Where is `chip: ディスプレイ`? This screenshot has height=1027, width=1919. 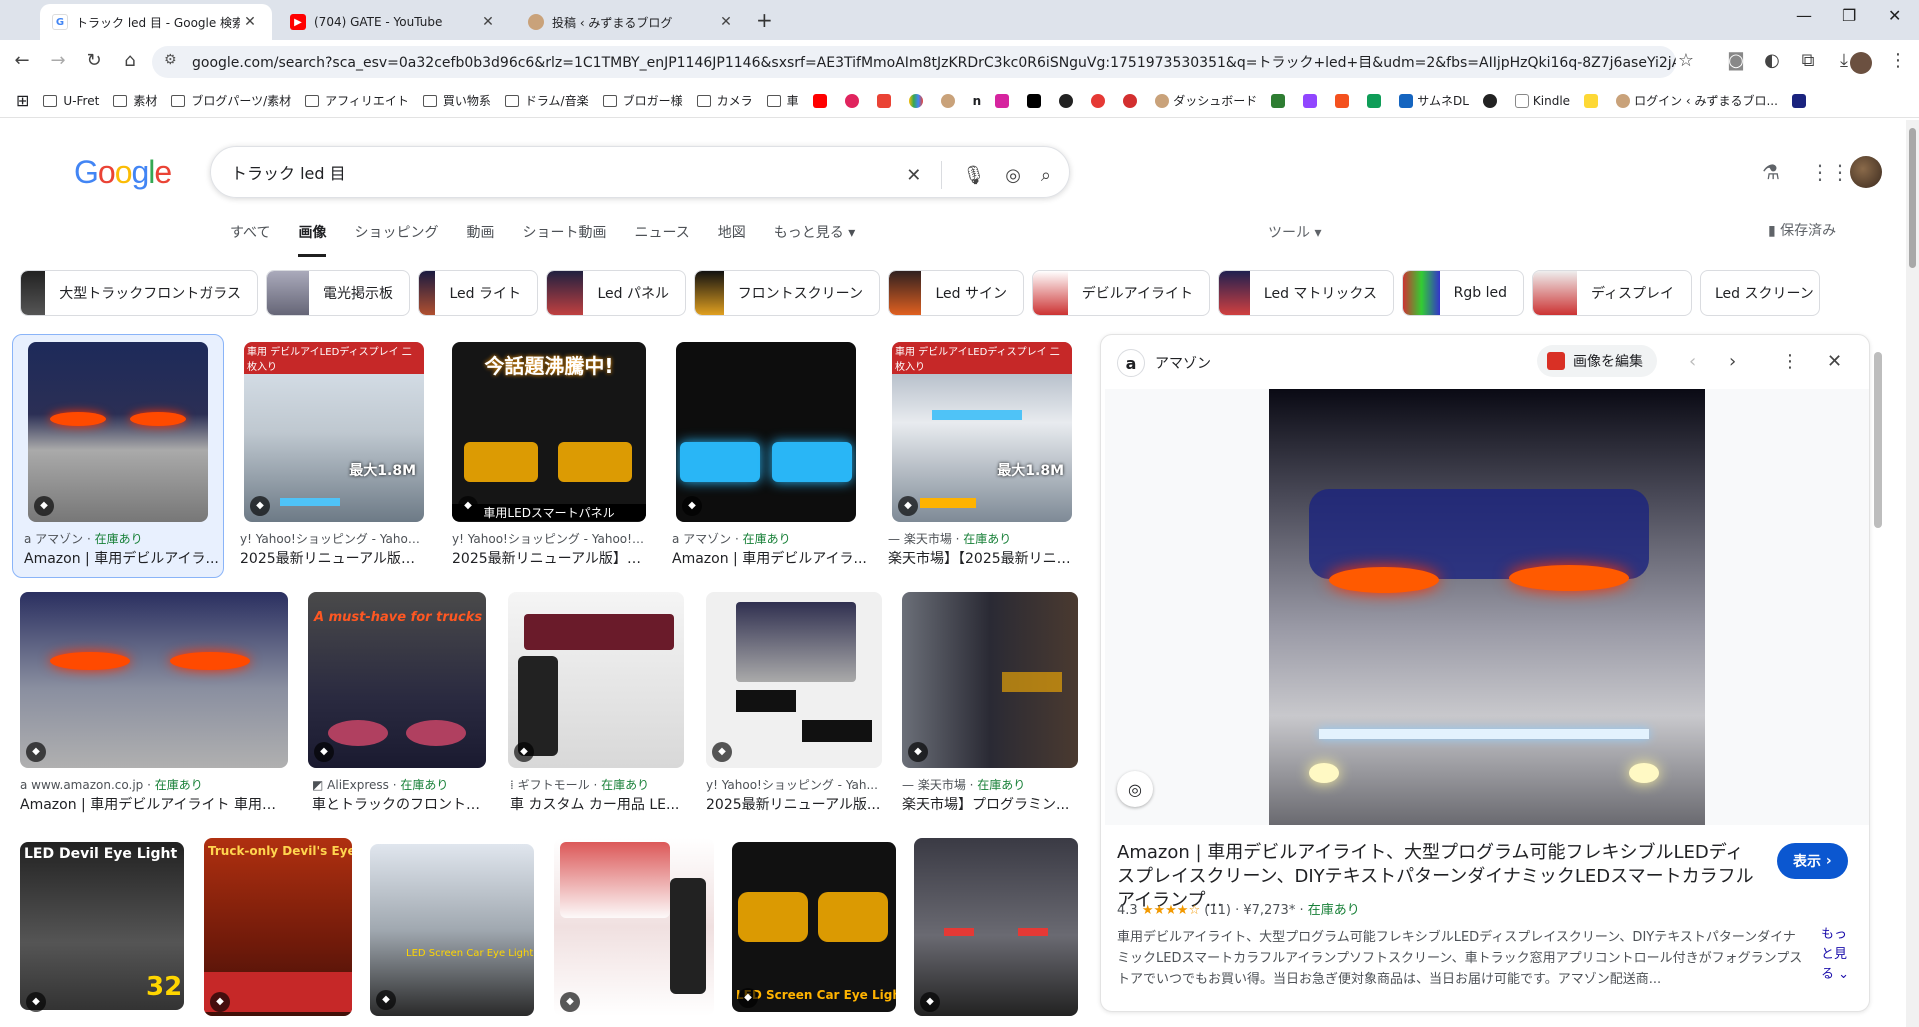
chip: ディスプレイ is located at coordinates (1612, 293).